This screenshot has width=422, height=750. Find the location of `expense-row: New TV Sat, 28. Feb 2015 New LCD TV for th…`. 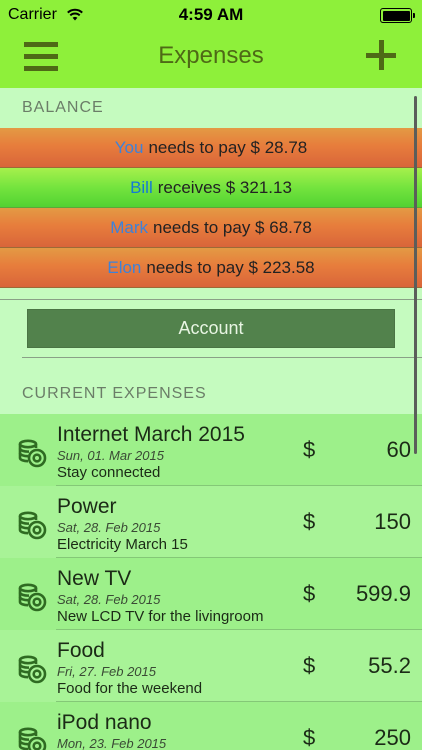

expense-row: New TV Sat, 28. Feb 2015 New LCD TV for th… is located at coordinates (211, 594).